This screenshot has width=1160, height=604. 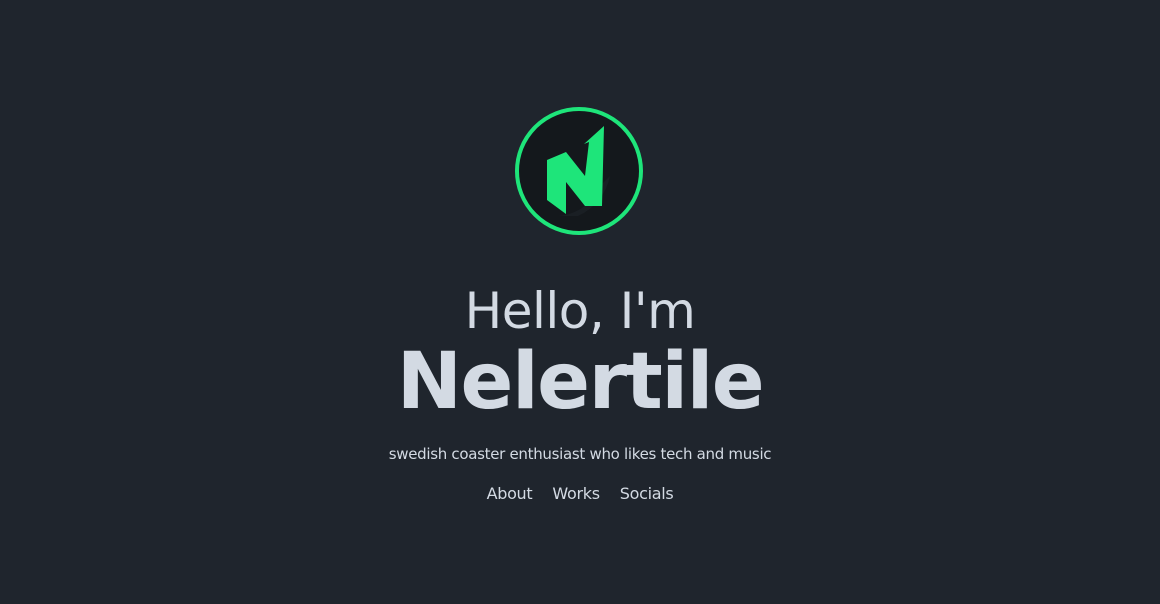 What do you see at coordinates (580, 311) in the screenshot?
I see `greeting-text: Hello, I'm` at bounding box center [580, 311].